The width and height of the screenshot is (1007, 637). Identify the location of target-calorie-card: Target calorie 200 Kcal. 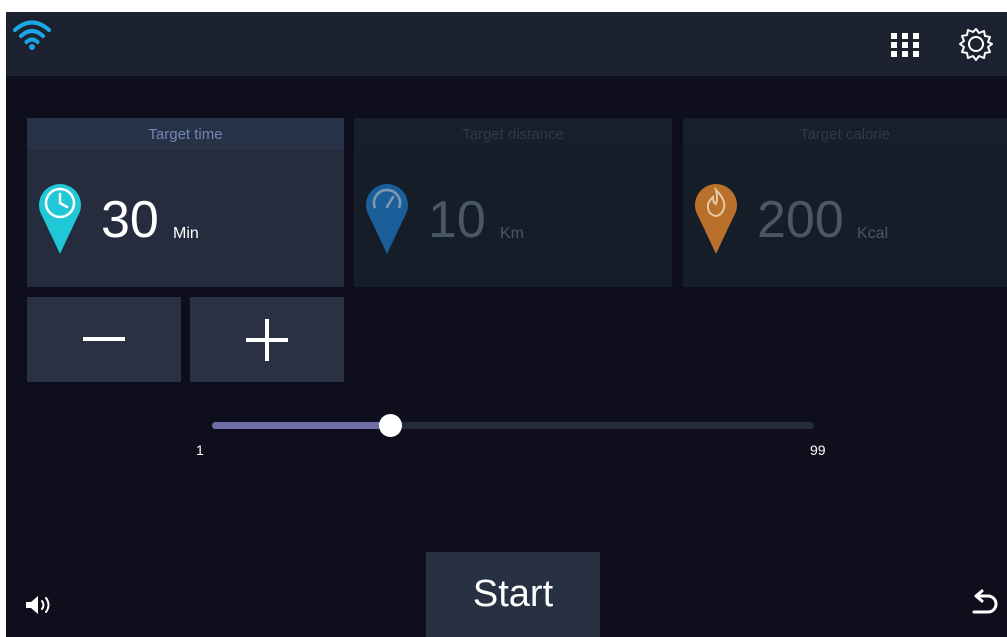
(845, 202).